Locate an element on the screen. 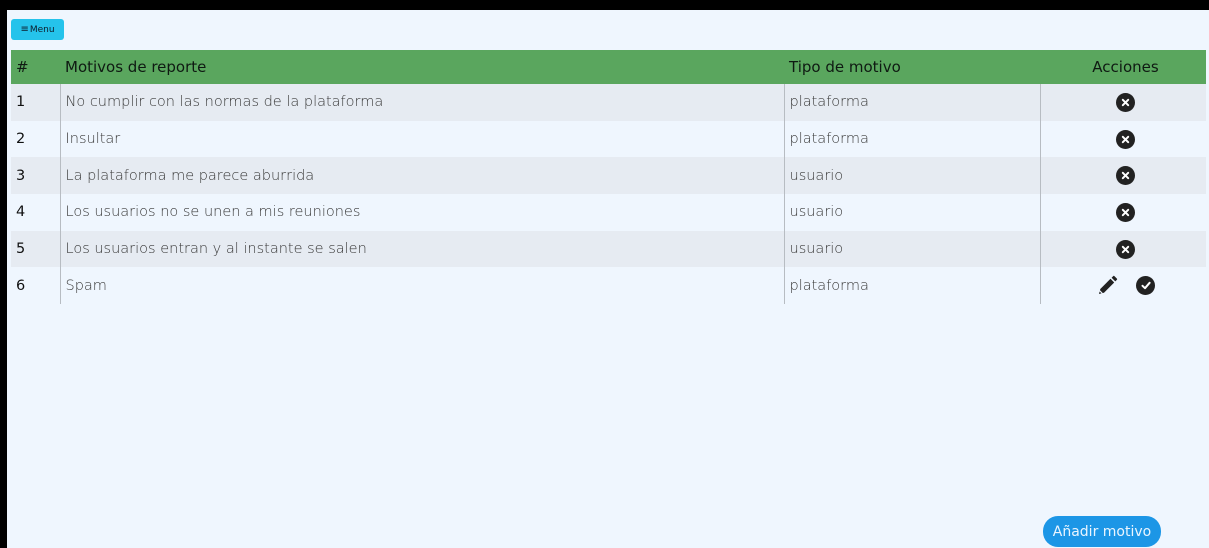  menu-button: ≡ Menu is located at coordinates (37, 29).